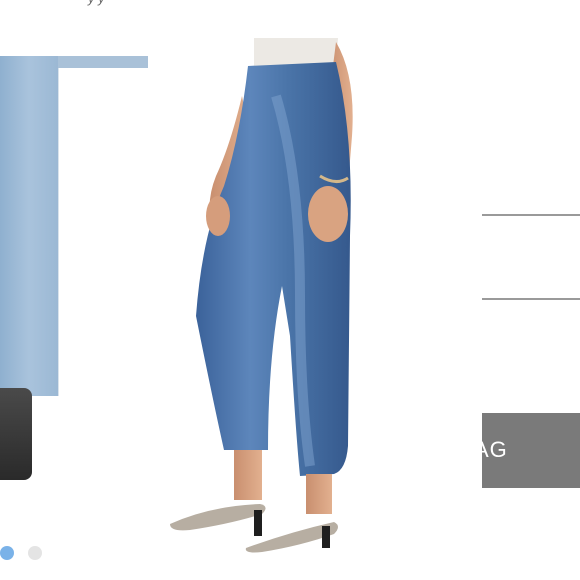 The width and height of the screenshot is (580, 580). Describe the element at coordinates (96, 3) in the screenshot. I see `top-caption: y y` at that location.